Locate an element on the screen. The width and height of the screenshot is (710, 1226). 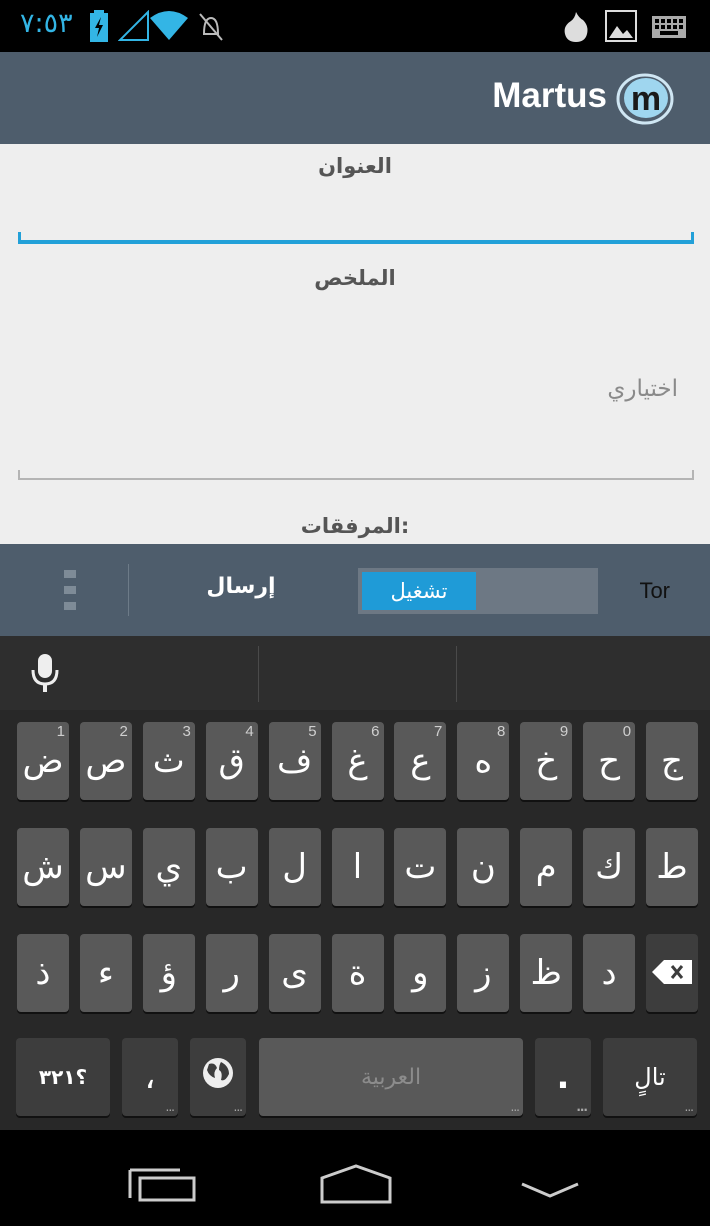
key: م is located at coordinates (546, 867).